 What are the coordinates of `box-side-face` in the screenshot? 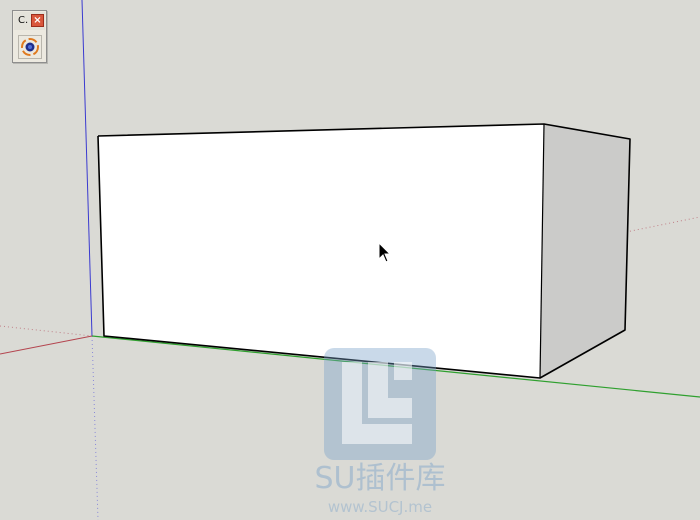 It's located at (585, 251).